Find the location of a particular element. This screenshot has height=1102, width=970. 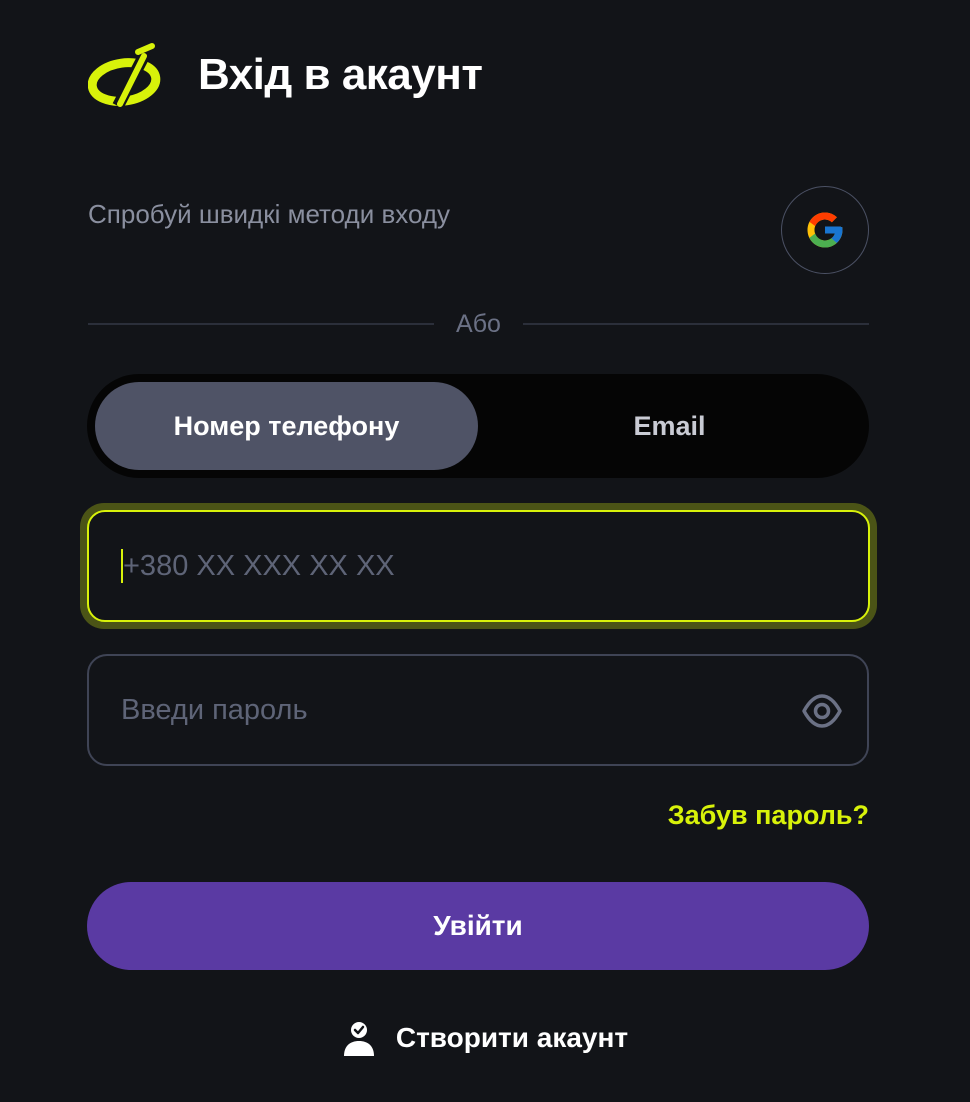

quick-login-text: Спробуй швидкі методи входу is located at coordinates (269, 214).